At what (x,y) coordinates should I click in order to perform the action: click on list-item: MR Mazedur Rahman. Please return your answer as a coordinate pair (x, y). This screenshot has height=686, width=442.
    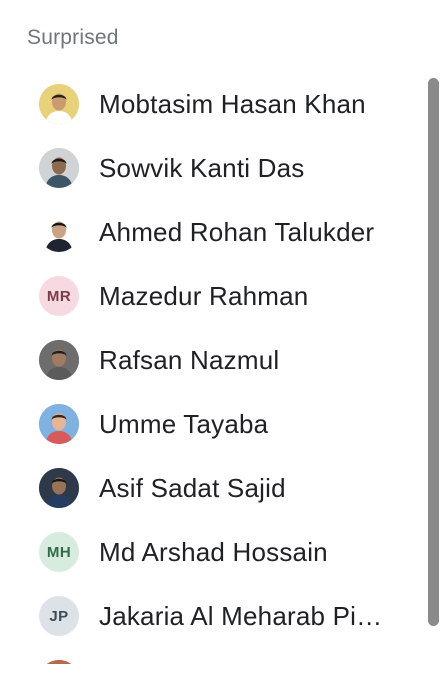
    Looking at the image, I should click on (212, 296).